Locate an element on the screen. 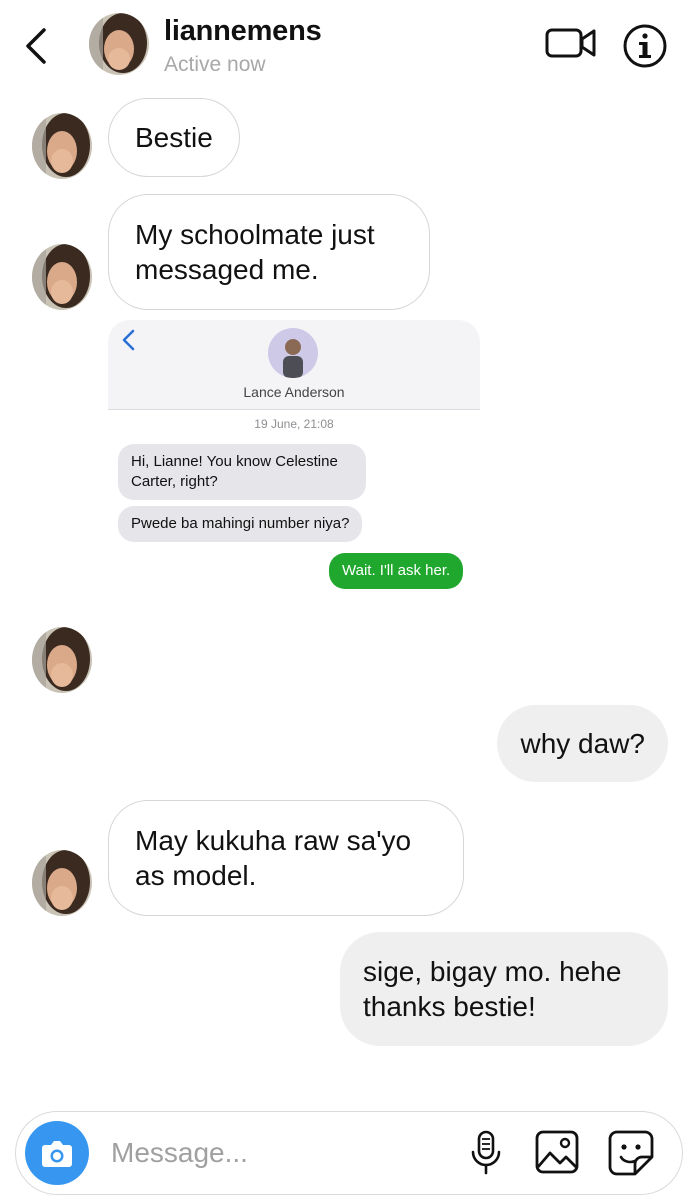 This screenshot has height=1200, width=697. info-button is located at coordinates (645, 46).